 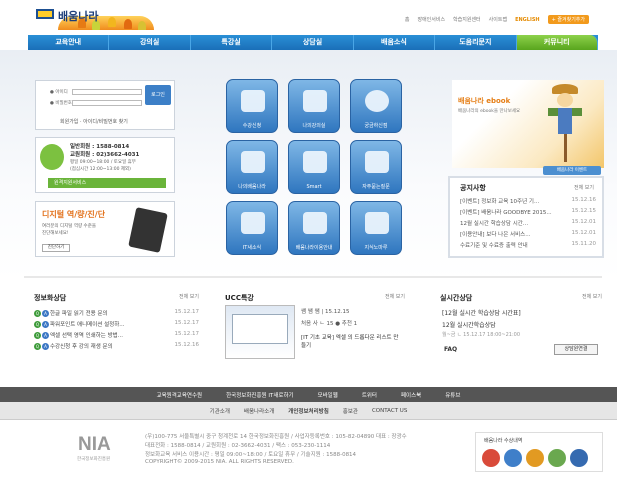 I want to click on notice-more-link: 전체 보기, so click(x=584, y=187).